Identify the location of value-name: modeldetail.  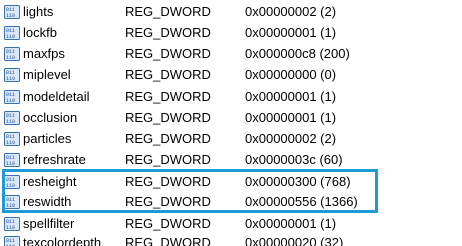
(56, 96).